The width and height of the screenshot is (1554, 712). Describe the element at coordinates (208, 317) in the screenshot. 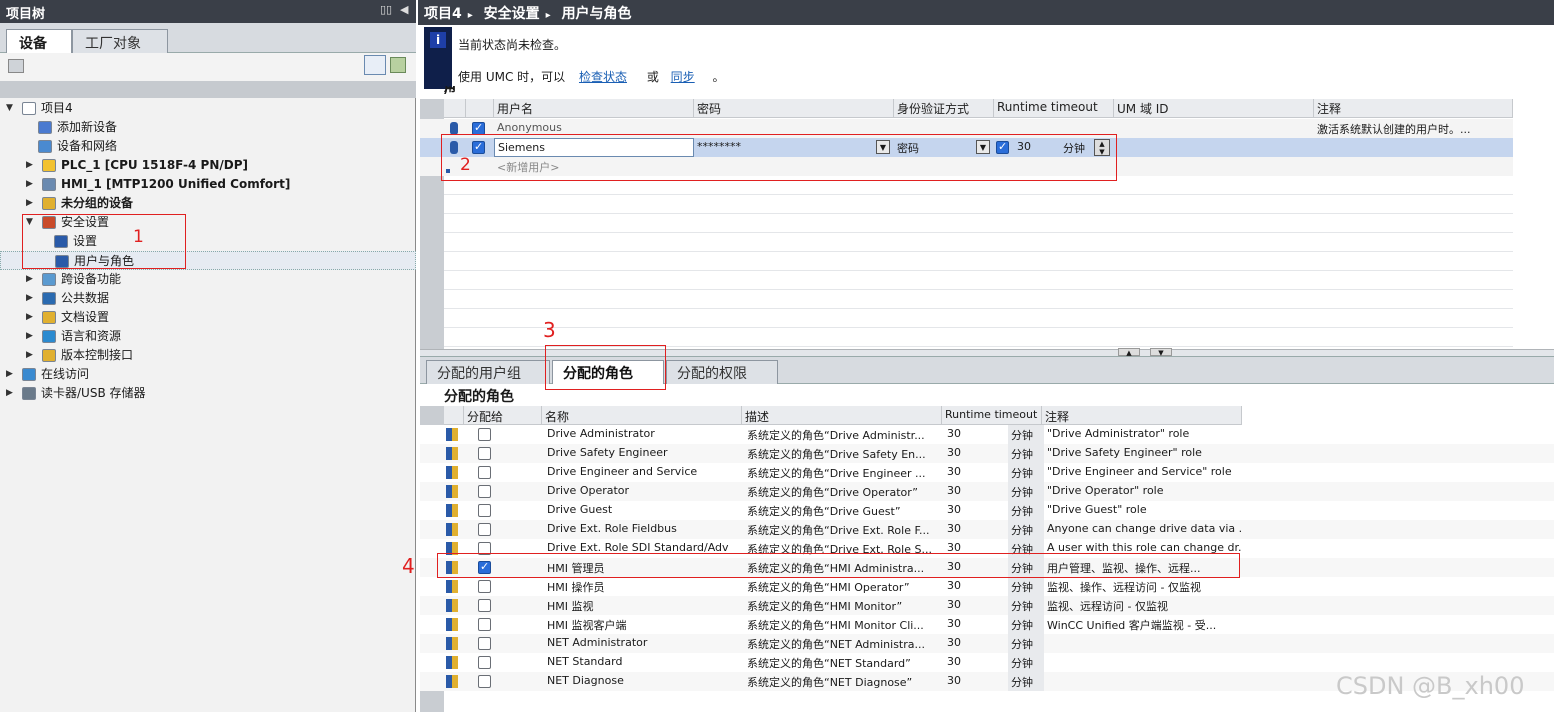

I see `tree-item: ▶ 文档设置` at that location.